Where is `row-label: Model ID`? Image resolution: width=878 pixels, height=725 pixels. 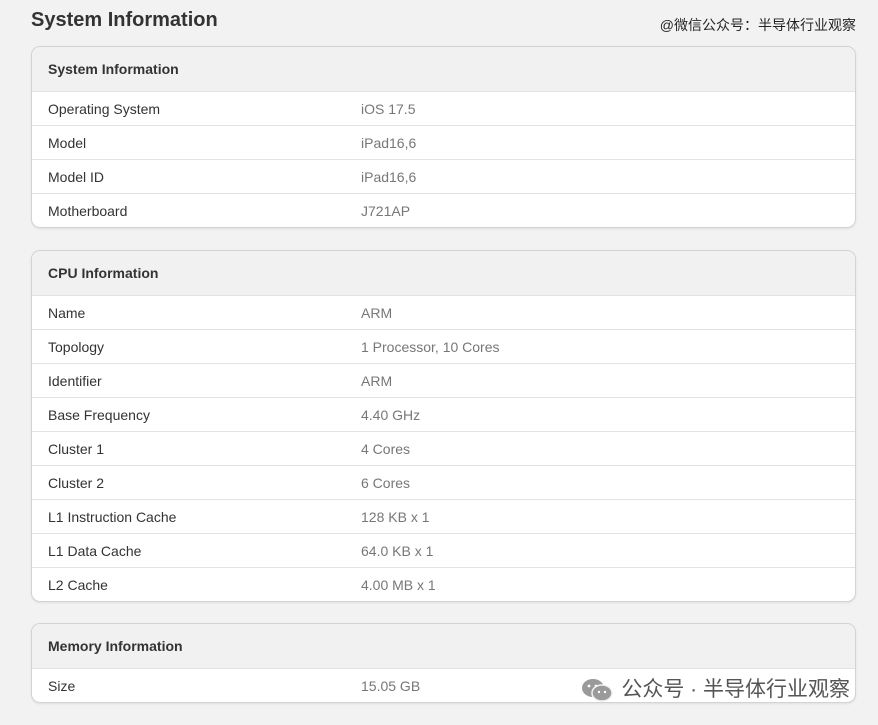
row-label: Model ID is located at coordinates (76, 176).